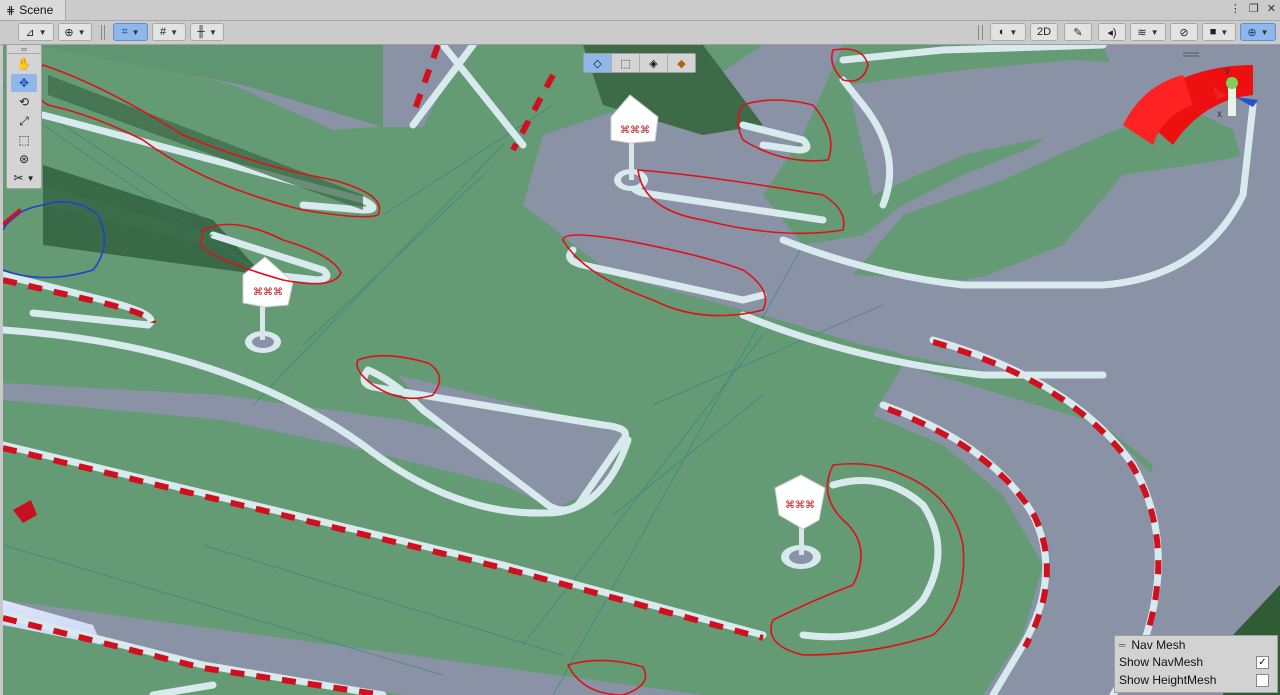 This screenshot has height=695, width=1280. I want to click on rect-select-icon: ⬚, so click(625, 63).